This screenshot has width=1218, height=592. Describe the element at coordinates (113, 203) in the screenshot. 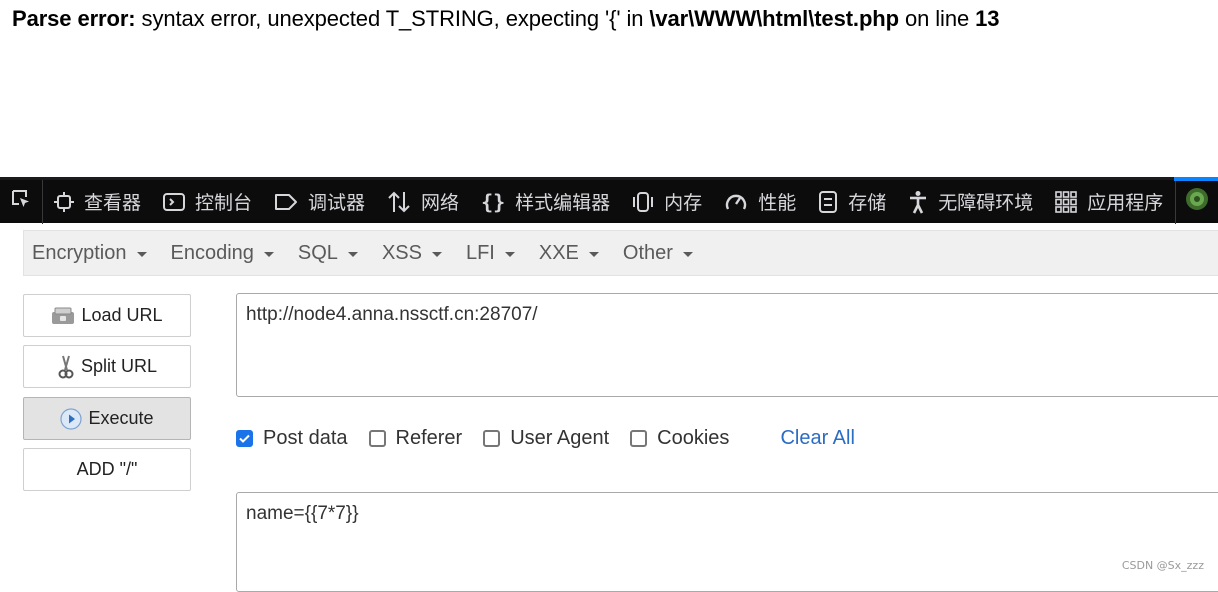

I see `tab-label: 查看器` at that location.